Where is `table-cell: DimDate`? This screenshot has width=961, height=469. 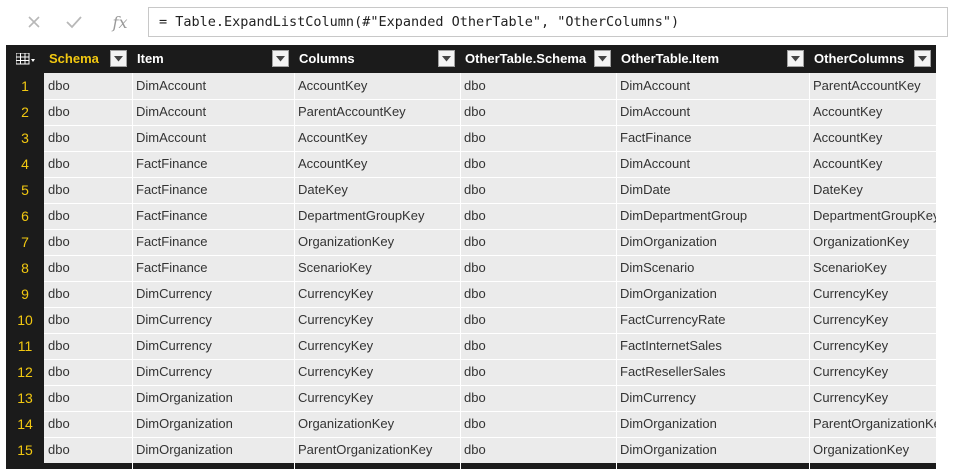
table-cell: DimDate is located at coordinates (712, 190).